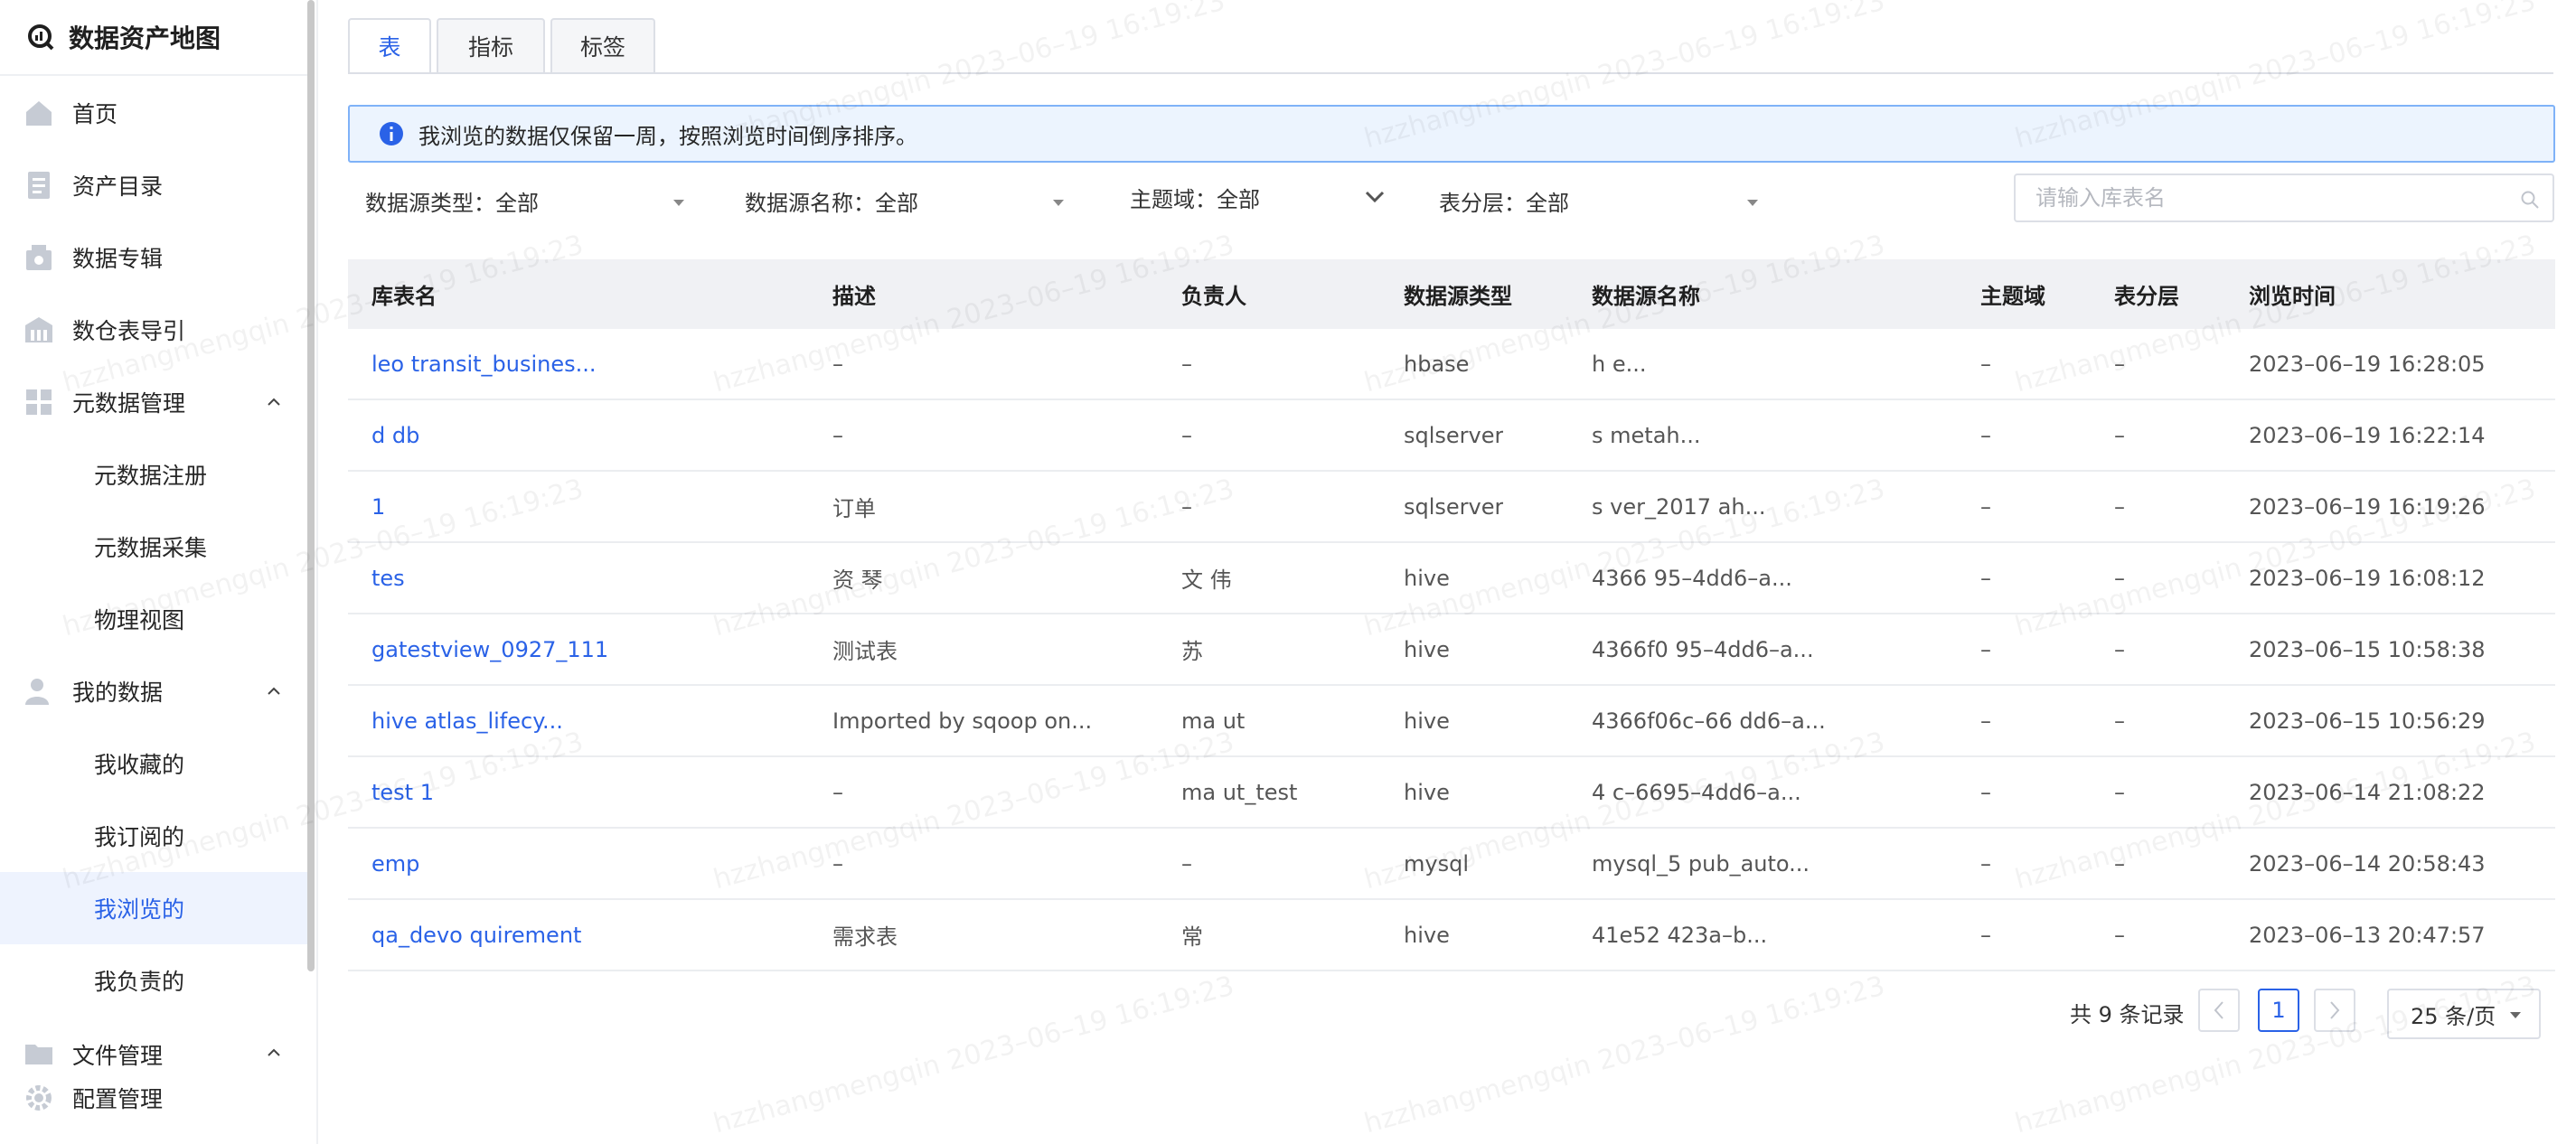 This screenshot has height=1144, width=2576. What do you see at coordinates (2279, 1011) in the screenshot?
I see `page-1-button: 1` at bounding box center [2279, 1011].